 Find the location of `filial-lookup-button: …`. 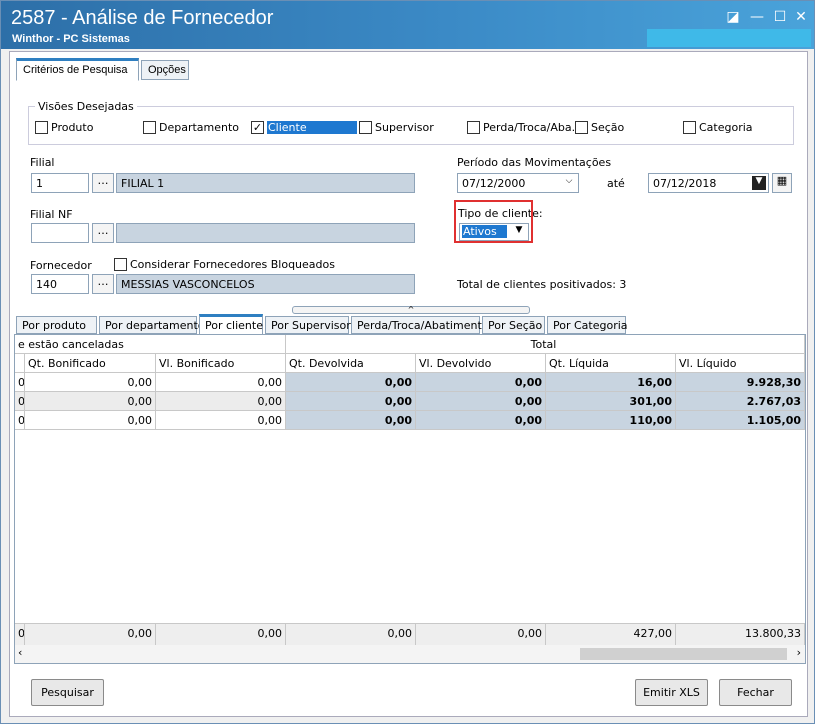

filial-lookup-button: … is located at coordinates (103, 183).